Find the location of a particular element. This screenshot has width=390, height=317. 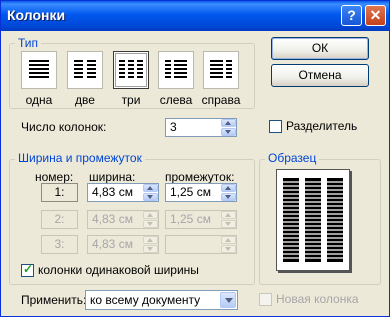

apply-select: ко всему документу is located at coordinates (161, 300).